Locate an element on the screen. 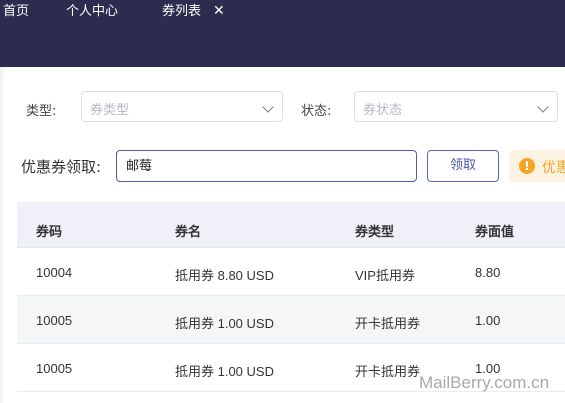 This screenshot has width=565, height=403. coupon-status-select: 券状态 is located at coordinates (456, 106).